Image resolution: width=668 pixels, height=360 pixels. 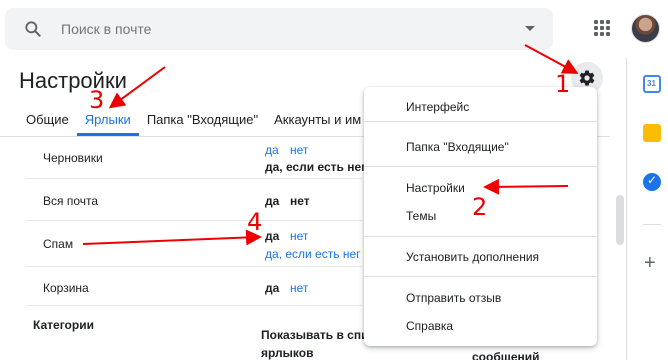 I want to click on tab-general: Общие, so click(x=47, y=119).